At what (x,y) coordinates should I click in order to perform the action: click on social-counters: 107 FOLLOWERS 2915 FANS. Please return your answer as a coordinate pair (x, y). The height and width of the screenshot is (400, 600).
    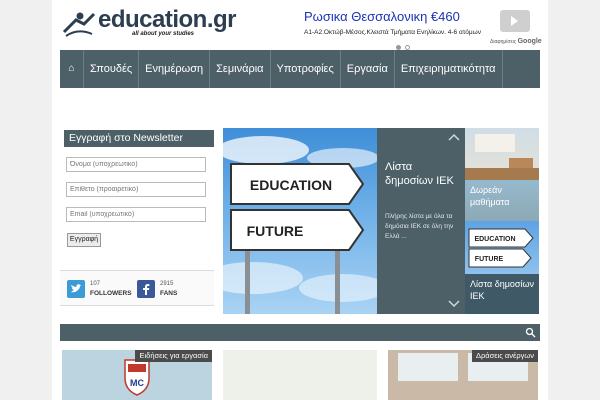
    Looking at the image, I should click on (137, 288).